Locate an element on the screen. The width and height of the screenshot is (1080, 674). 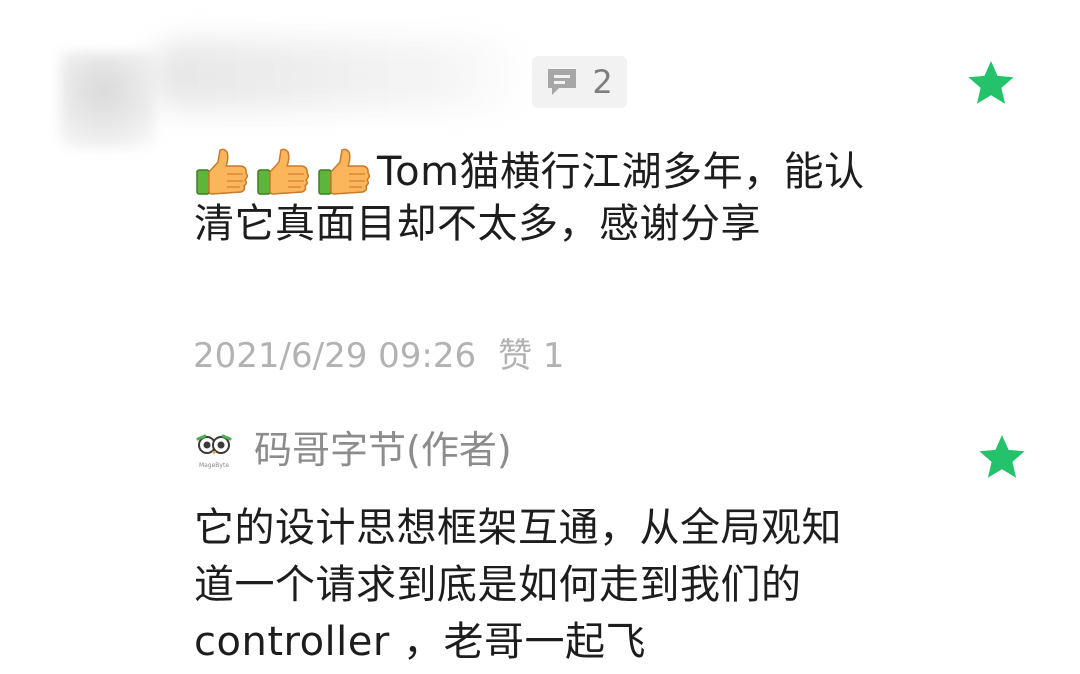
comment-bubble-icon is located at coordinates (562, 82).